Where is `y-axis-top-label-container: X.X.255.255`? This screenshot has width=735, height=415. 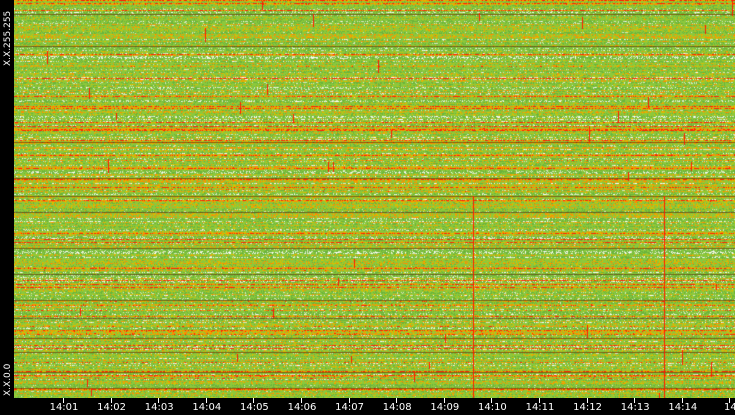
y-axis-top-label-container: X.X.255.255 is located at coordinates (7, 40).